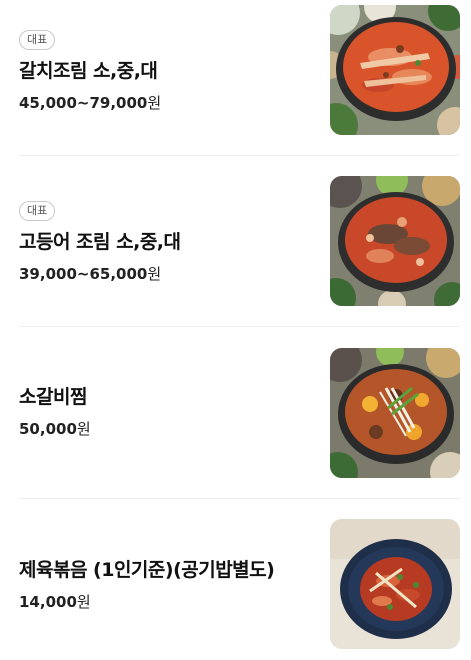 The width and height of the screenshot is (471, 660). Describe the element at coordinates (166, 273) in the screenshot. I see `menu-item-price: 39,000~65,000원` at that location.